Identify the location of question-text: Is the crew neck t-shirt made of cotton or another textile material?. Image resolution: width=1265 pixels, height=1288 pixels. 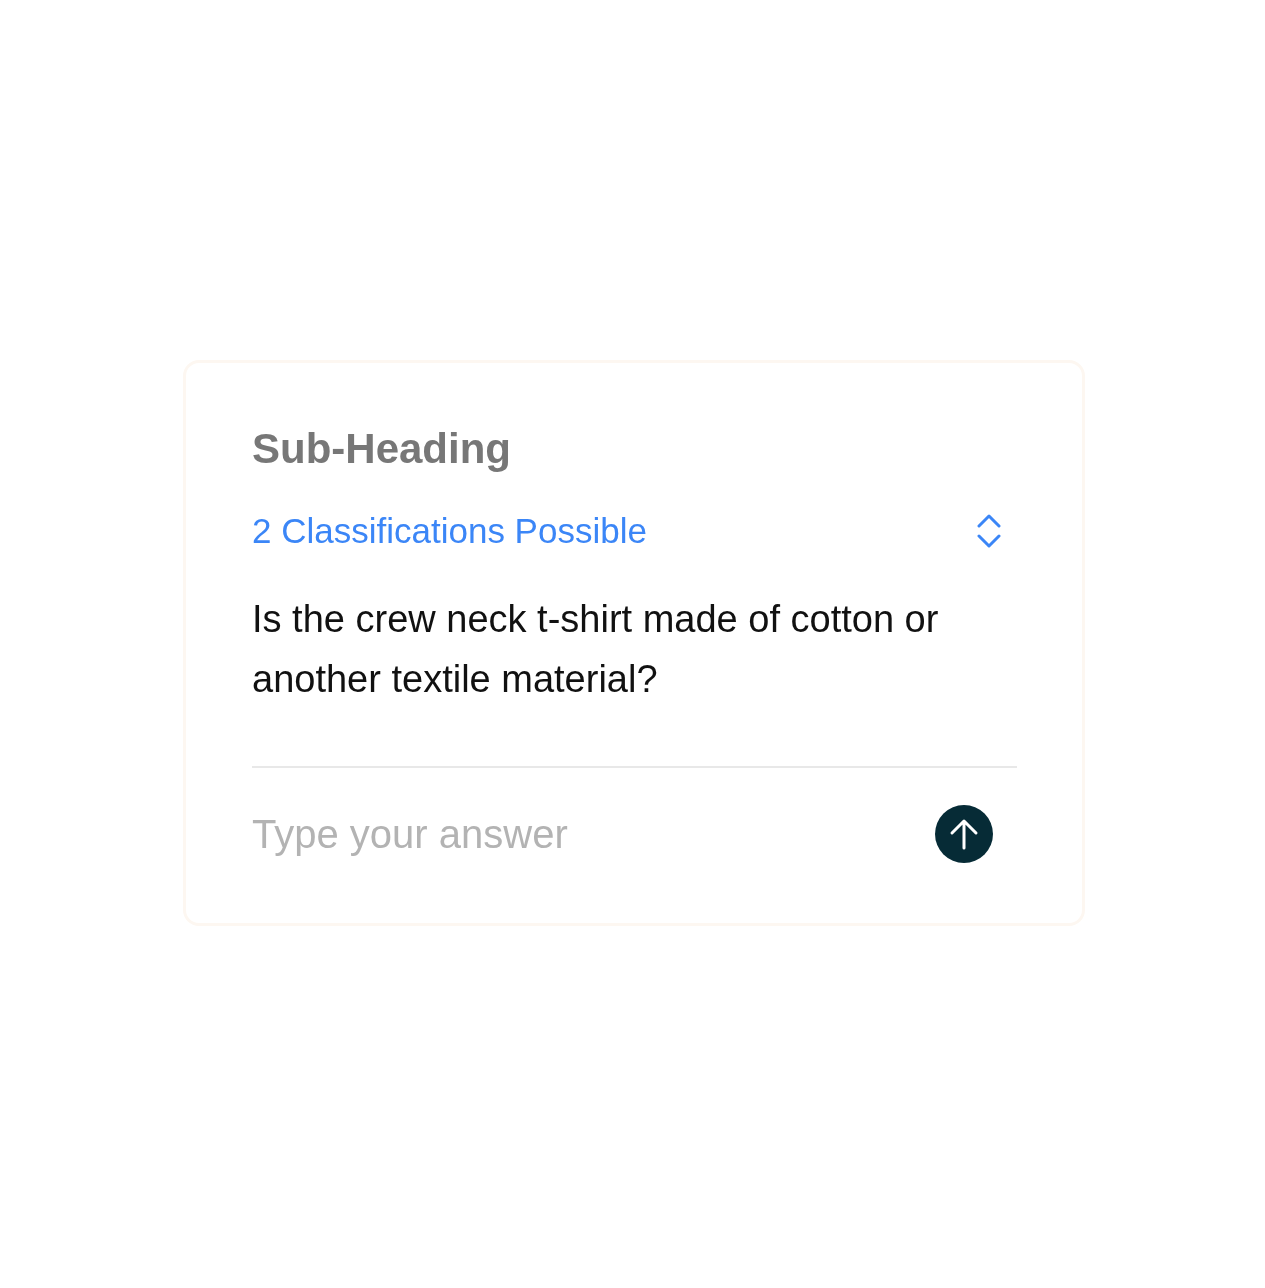
(596, 649).